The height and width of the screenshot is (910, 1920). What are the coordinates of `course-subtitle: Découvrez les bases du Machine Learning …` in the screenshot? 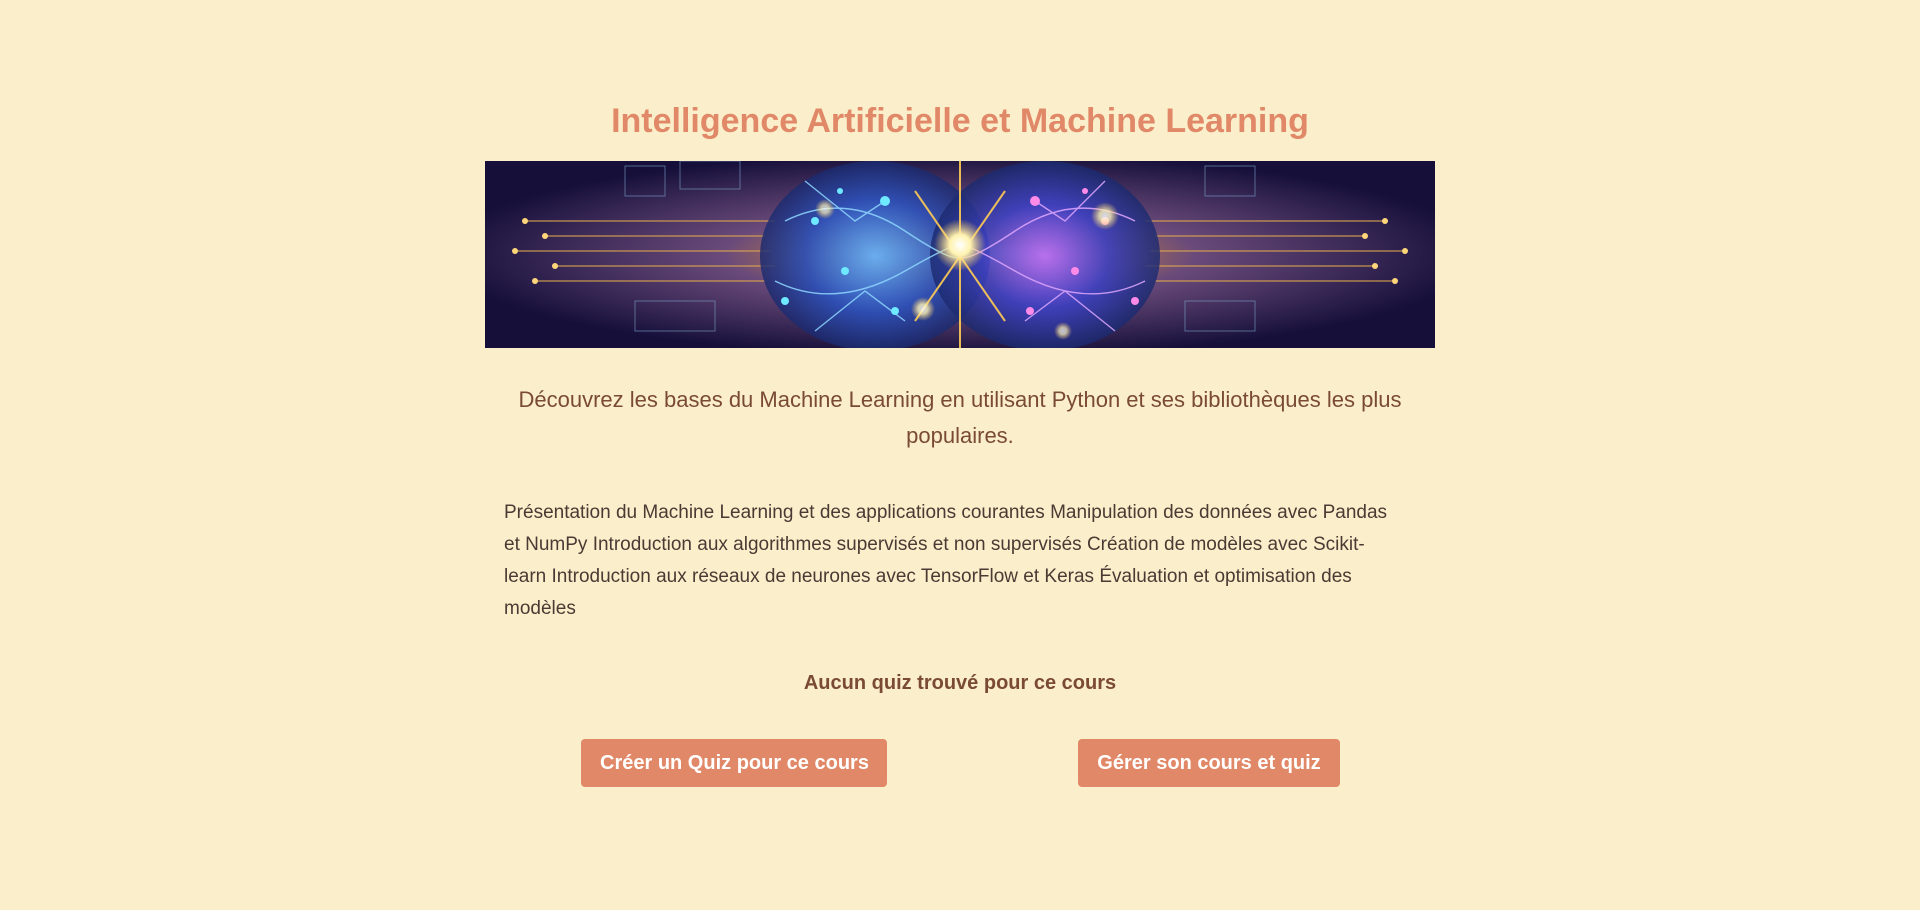 It's located at (960, 417).